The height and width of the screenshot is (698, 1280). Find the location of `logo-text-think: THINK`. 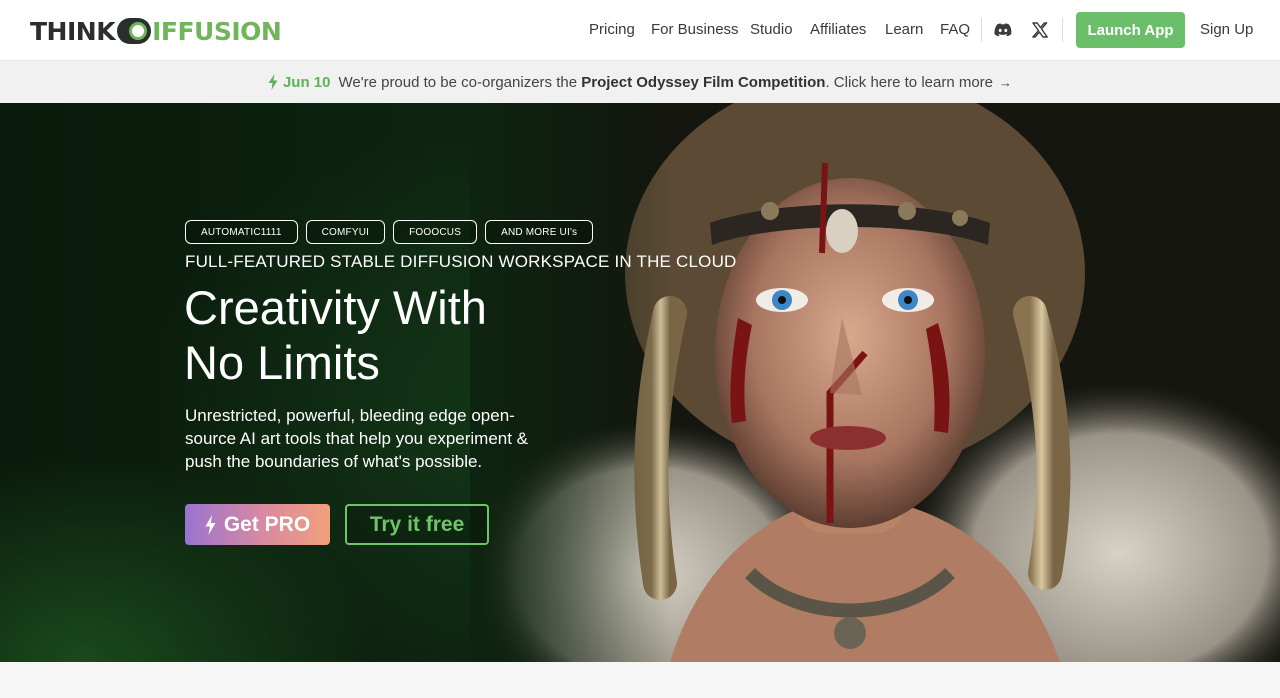

logo-text-think: THINK is located at coordinates (73, 31).